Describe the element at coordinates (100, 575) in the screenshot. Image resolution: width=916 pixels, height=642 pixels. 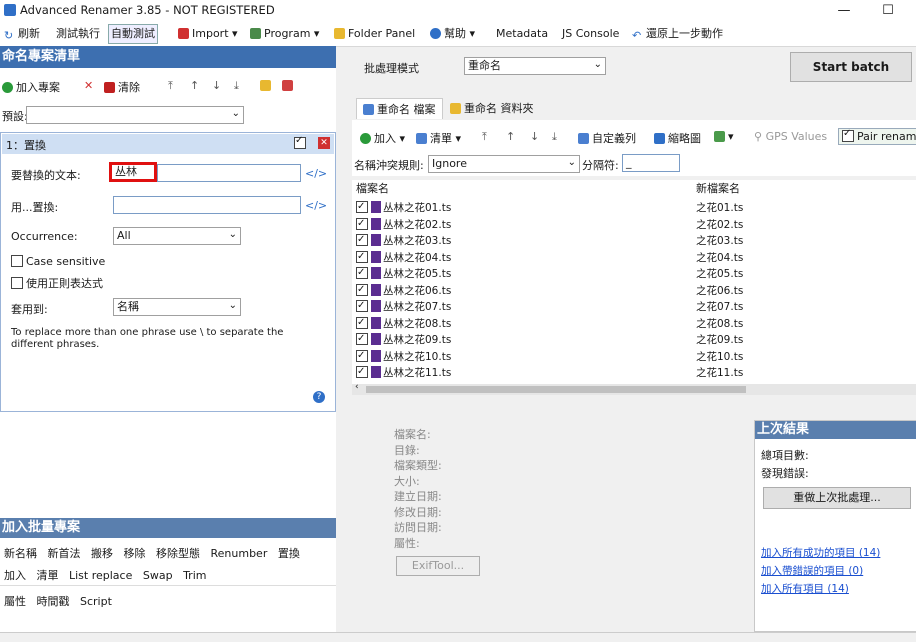
I see `batch-method-list-replace: List replace` at that location.